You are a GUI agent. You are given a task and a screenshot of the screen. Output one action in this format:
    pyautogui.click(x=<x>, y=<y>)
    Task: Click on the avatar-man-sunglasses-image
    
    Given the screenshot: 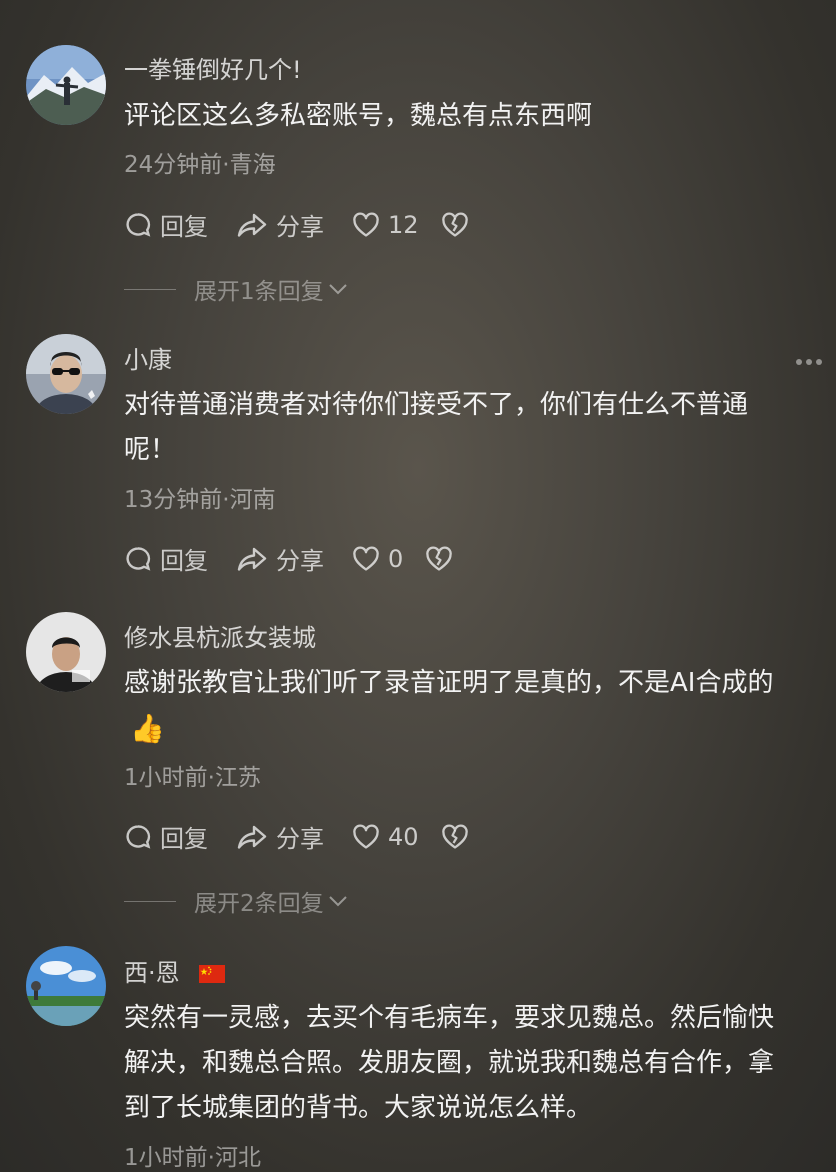 What is the action you would take?
    pyautogui.click(x=66, y=374)
    